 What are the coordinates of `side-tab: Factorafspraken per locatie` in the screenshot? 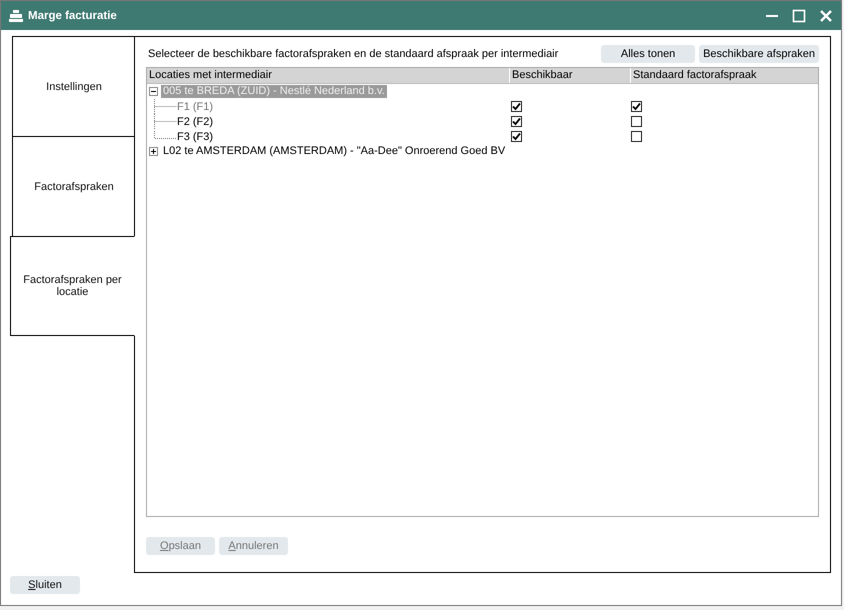 It's located at (72, 286).